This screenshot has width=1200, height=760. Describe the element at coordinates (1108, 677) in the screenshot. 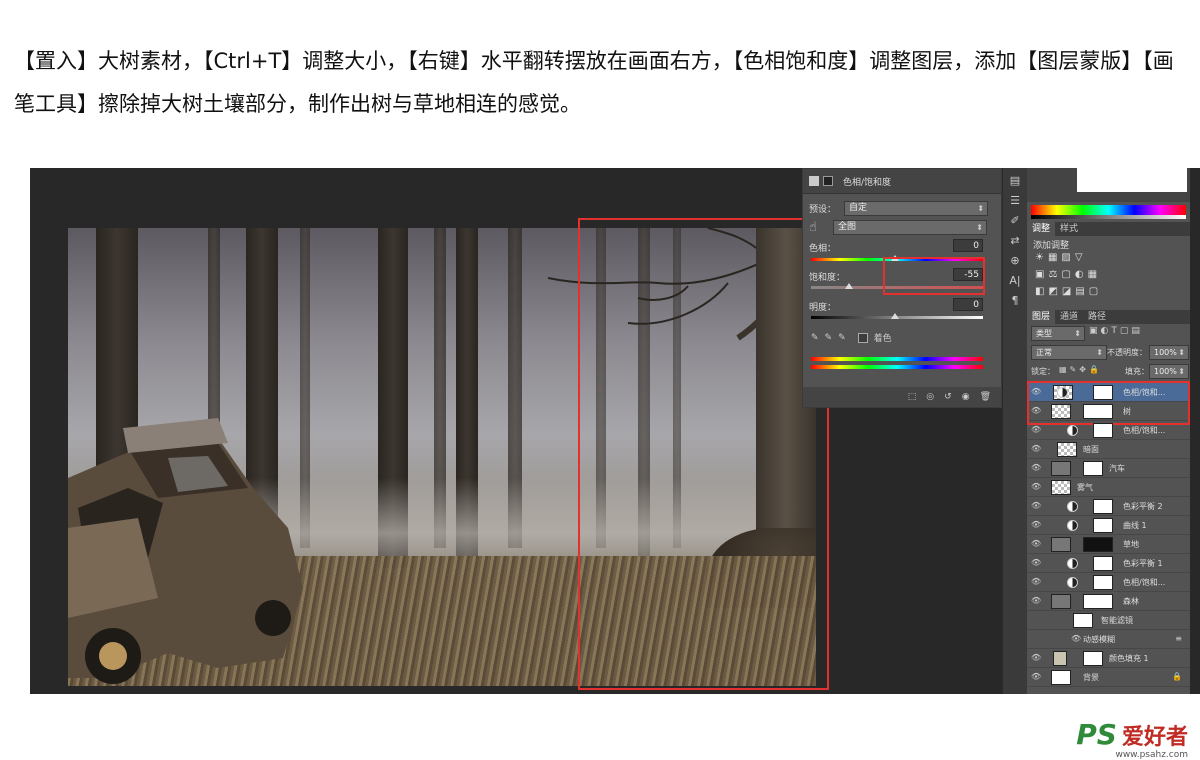

I see `layer-row: 👁 背景 🔒` at that location.